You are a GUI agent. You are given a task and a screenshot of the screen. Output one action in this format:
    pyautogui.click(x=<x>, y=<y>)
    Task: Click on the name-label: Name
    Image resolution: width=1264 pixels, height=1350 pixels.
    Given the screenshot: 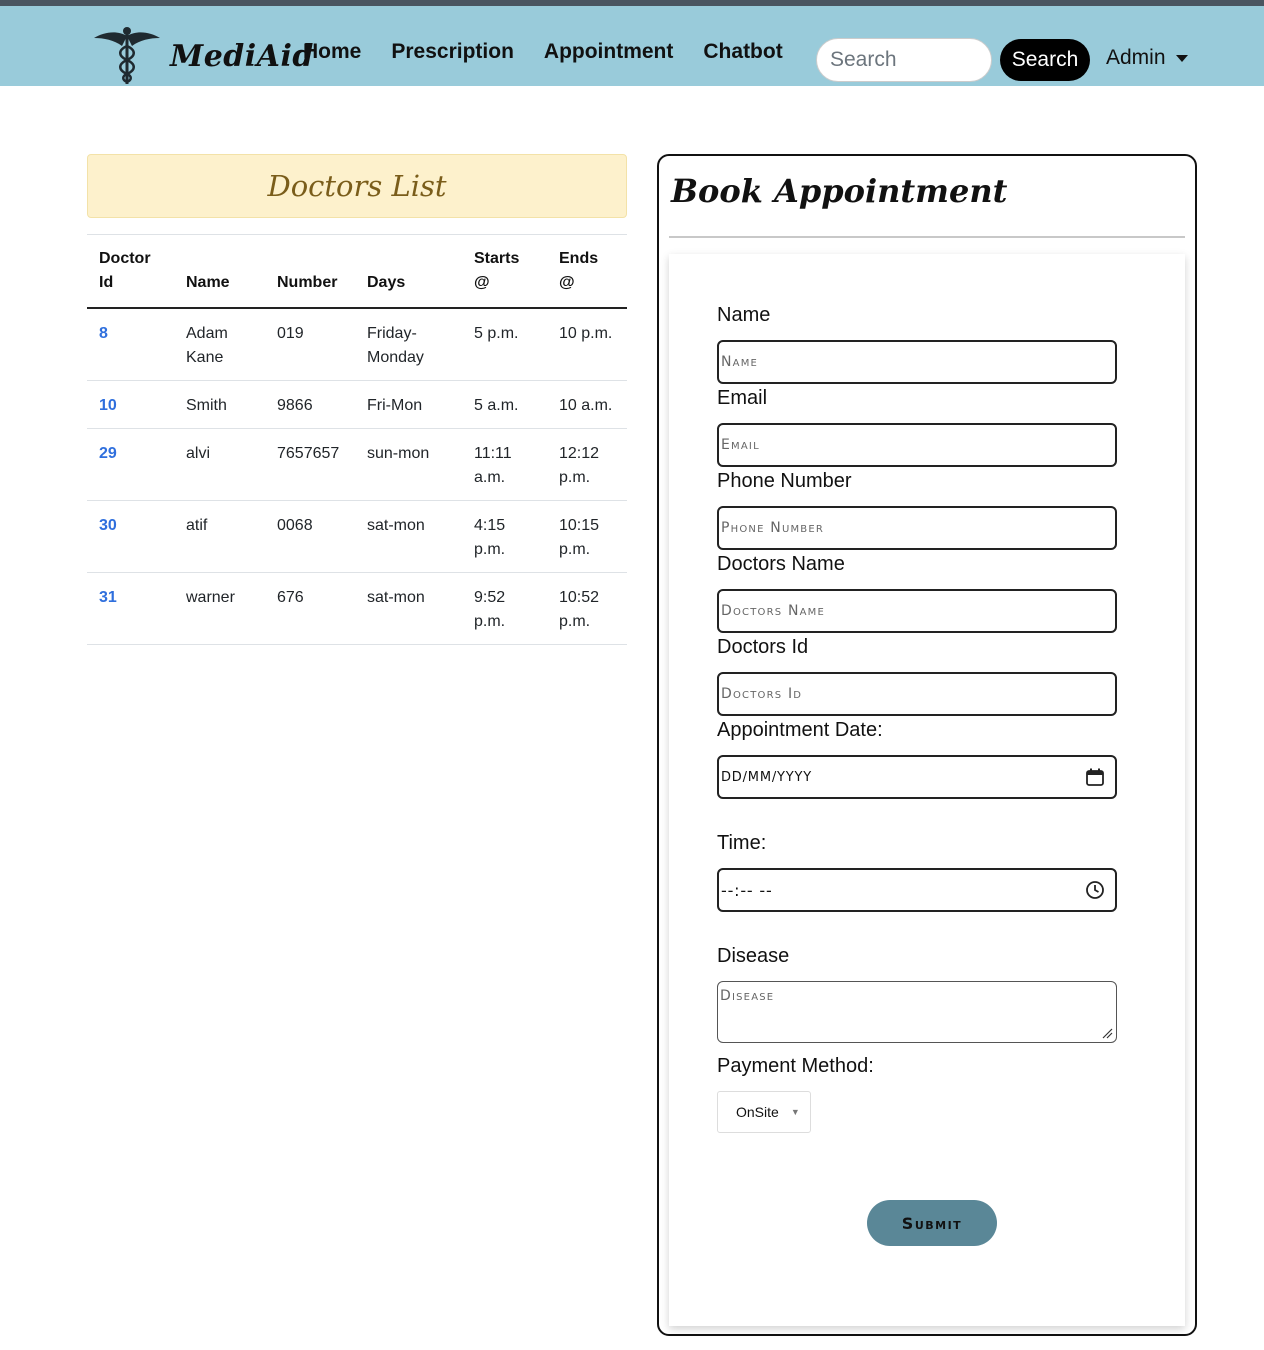 What is the action you would take?
    pyautogui.click(x=744, y=315)
    